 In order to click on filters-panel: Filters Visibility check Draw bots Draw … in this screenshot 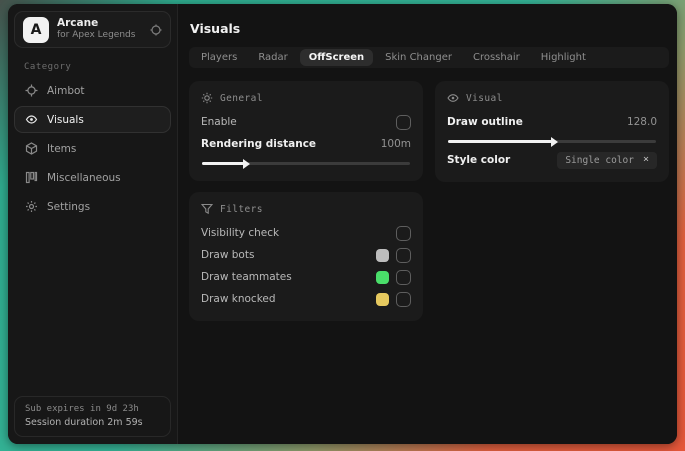, I will do `click(306, 256)`.